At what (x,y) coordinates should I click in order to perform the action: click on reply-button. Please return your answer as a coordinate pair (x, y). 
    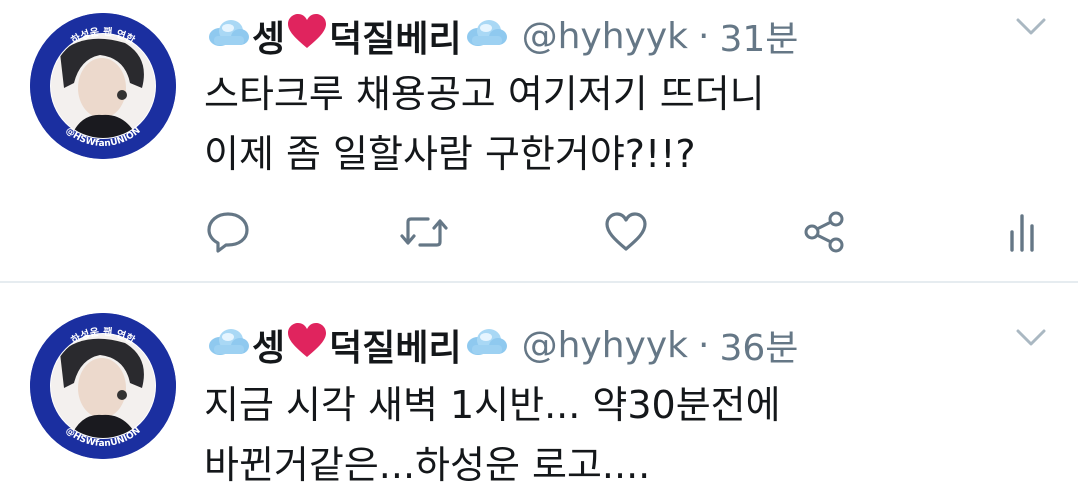
    Looking at the image, I should click on (228, 232).